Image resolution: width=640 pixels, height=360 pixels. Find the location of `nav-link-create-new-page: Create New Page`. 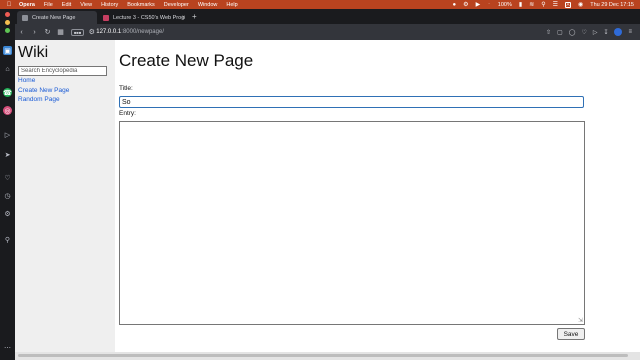

nav-link-create-new-page: Create New Page is located at coordinates (65, 91).